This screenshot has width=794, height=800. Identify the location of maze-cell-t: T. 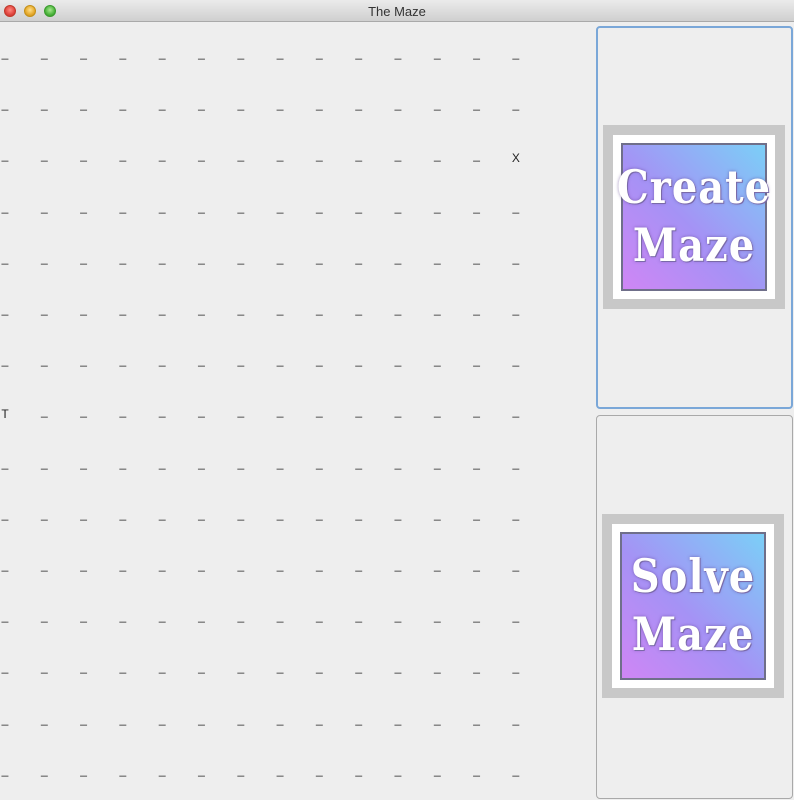
(5, 414).